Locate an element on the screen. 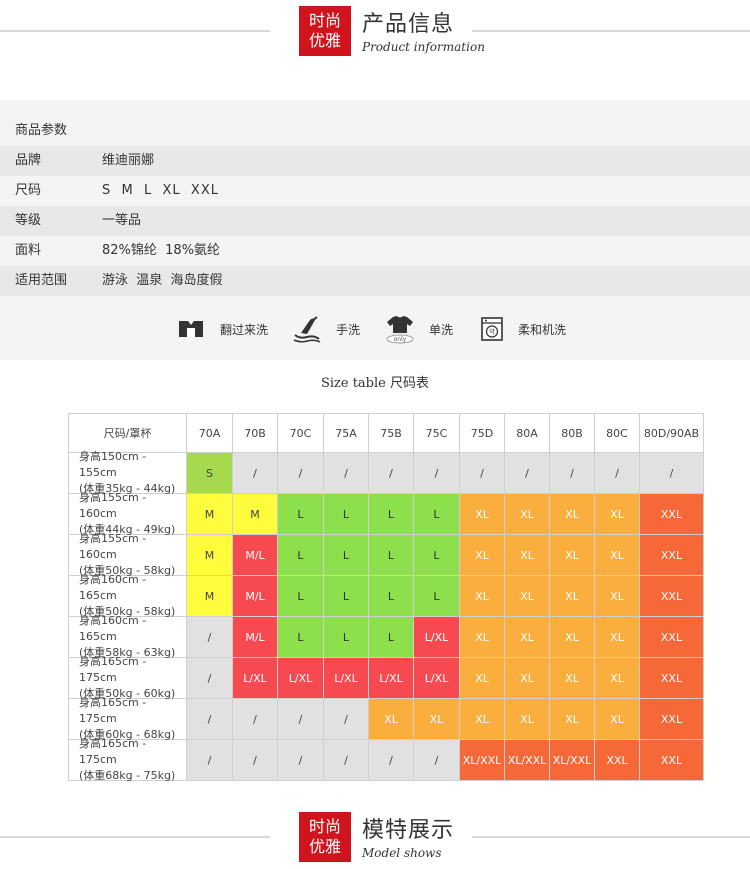  param-row: 面料 82%锦纶 18%氨纶 is located at coordinates (375, 251).